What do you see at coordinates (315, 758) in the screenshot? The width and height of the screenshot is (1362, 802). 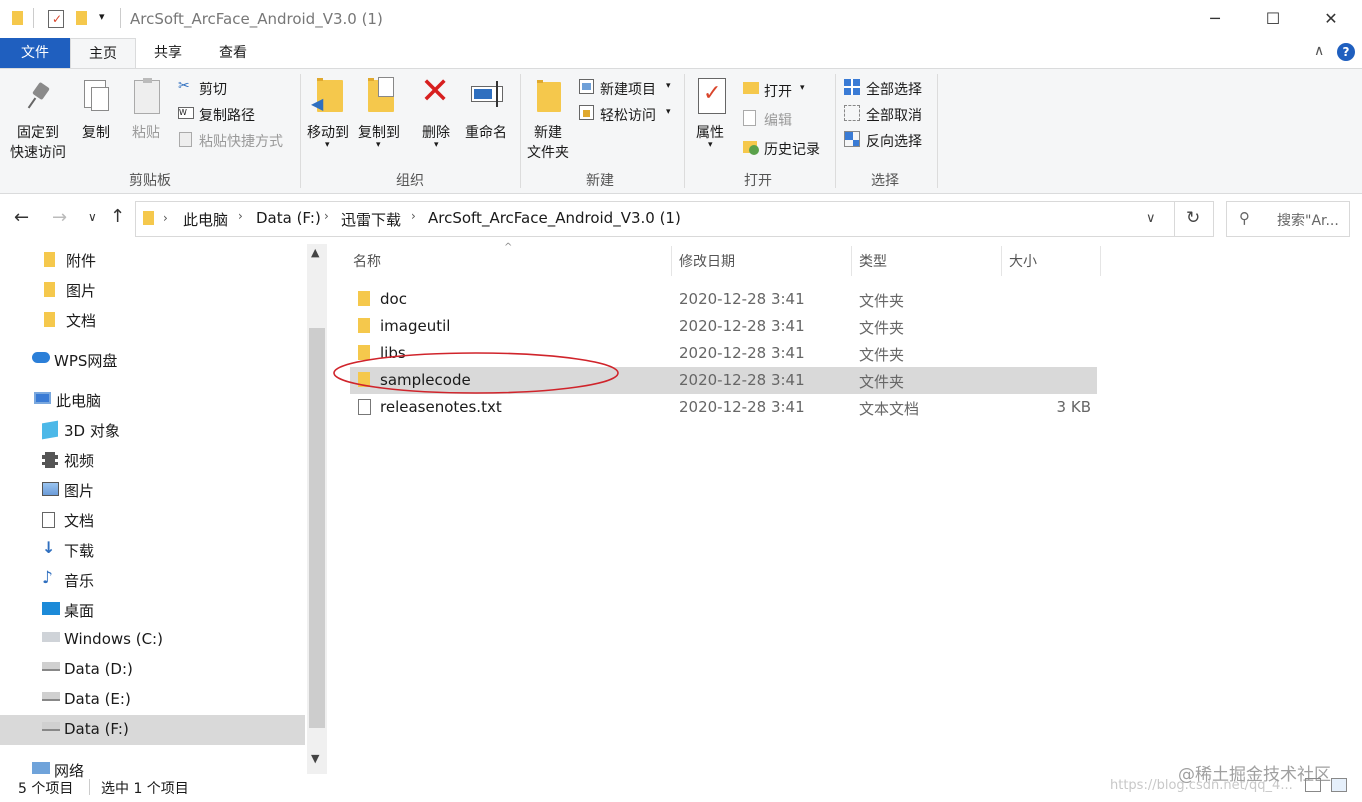 I see `scroll-down-icon: ▼` at bounding box center [315, 758].